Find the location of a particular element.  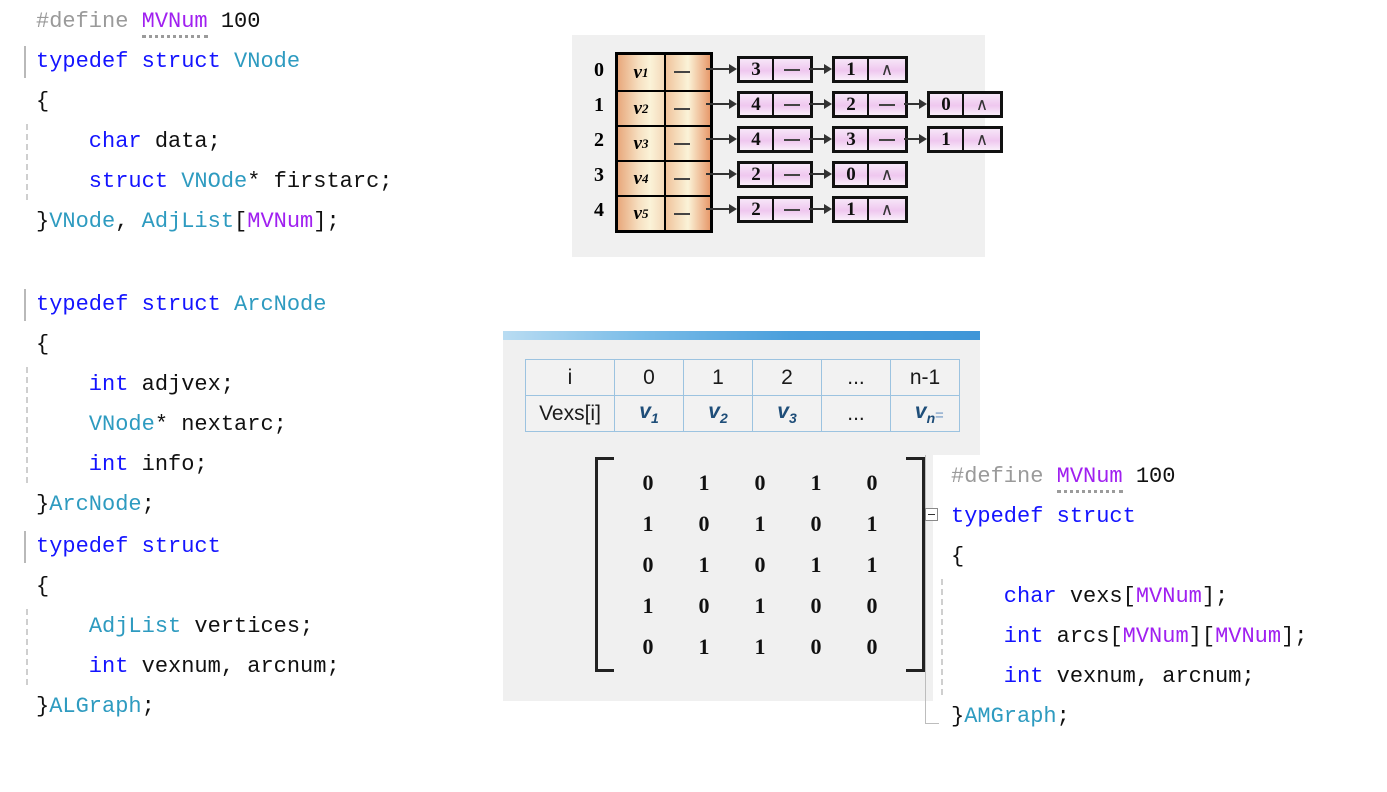

code-token: data; is located at coordinates (181, 141).